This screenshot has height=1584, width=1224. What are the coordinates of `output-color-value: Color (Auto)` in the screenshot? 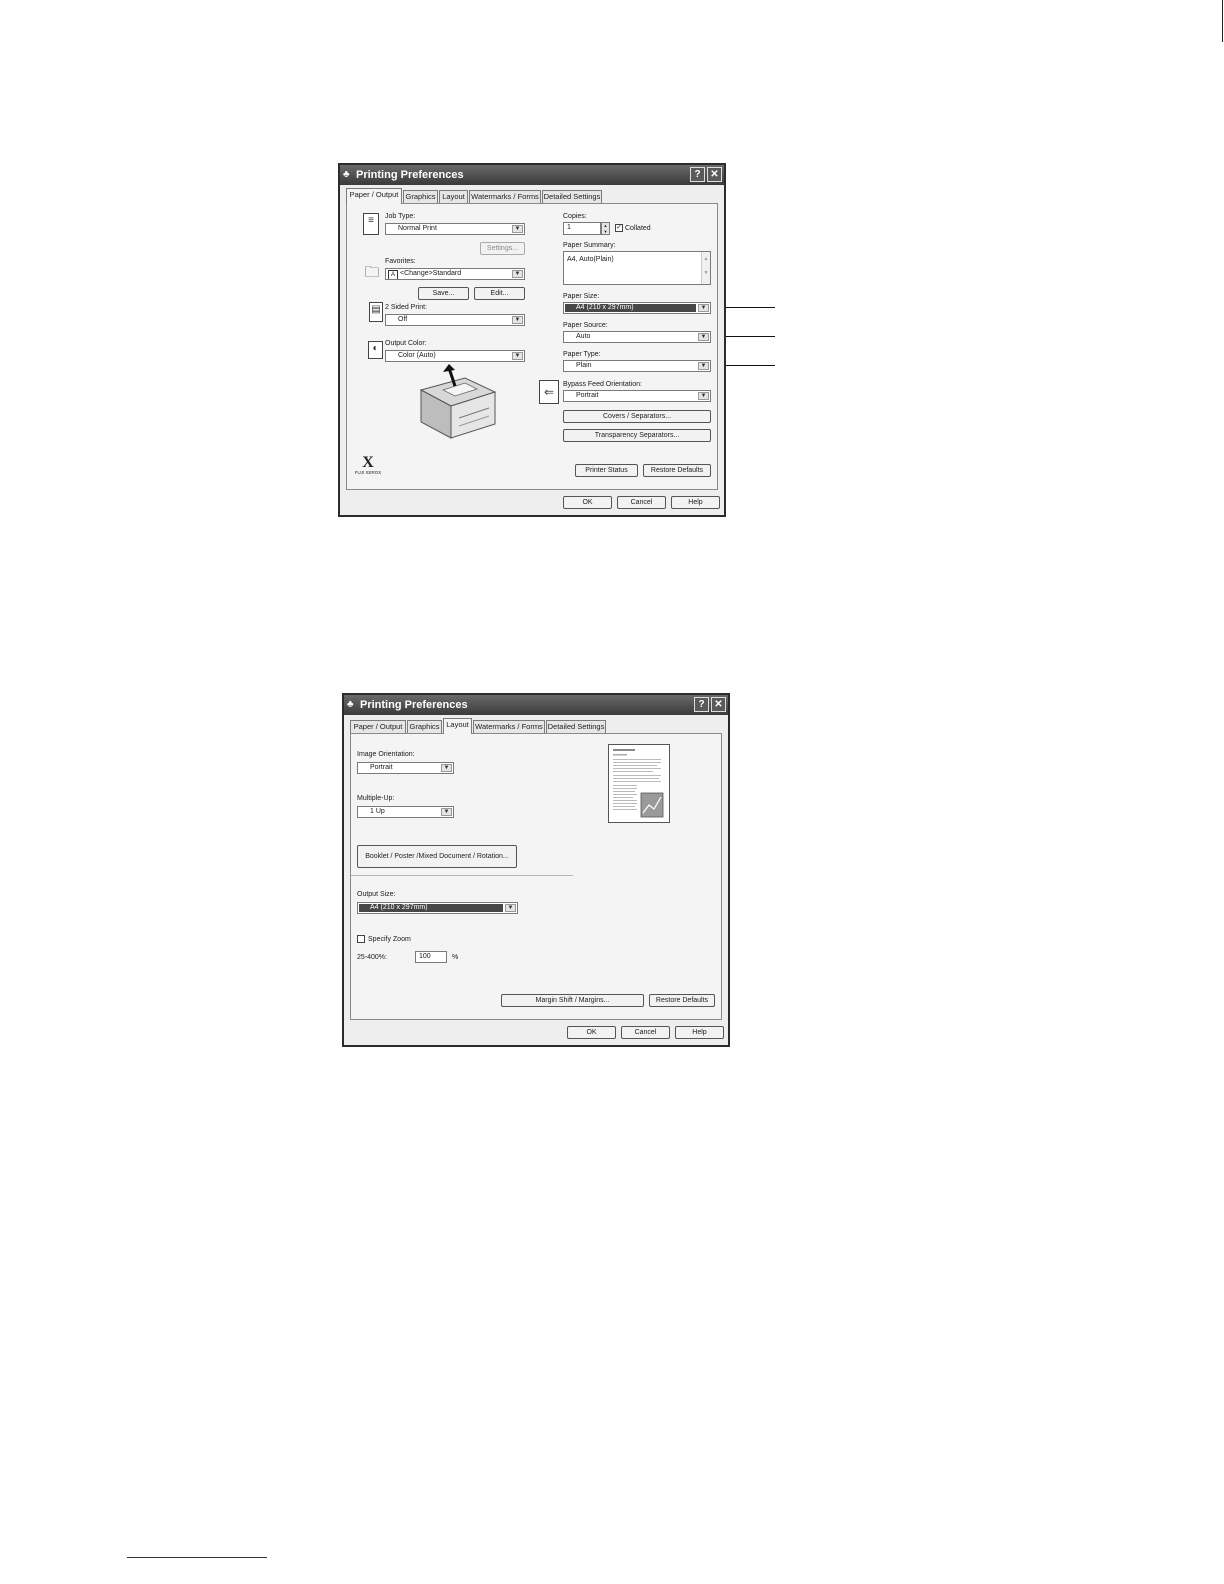 It's located at (417, 355).